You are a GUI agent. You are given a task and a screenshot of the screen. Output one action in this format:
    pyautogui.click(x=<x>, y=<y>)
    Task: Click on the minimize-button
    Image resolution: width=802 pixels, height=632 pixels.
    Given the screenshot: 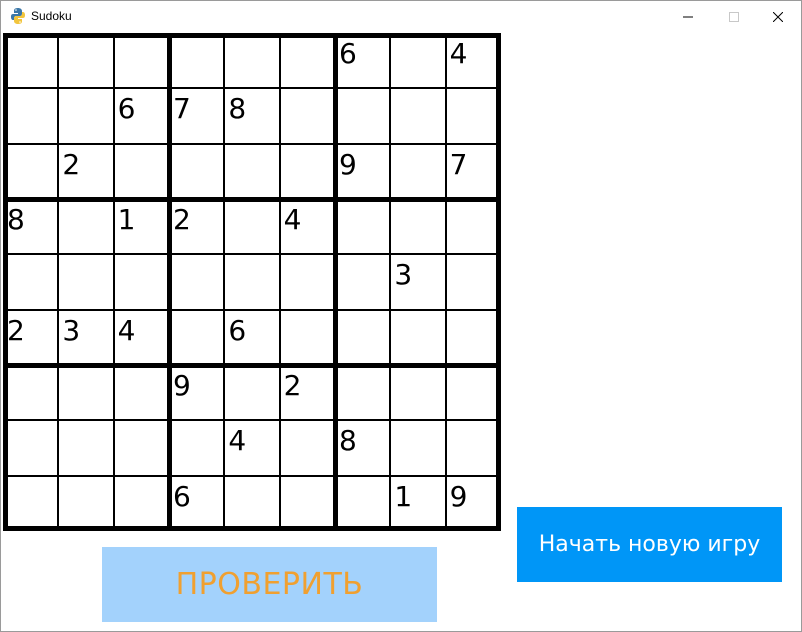 What is the action you would take?
    pyautogui.click(x=688, y=16)
    